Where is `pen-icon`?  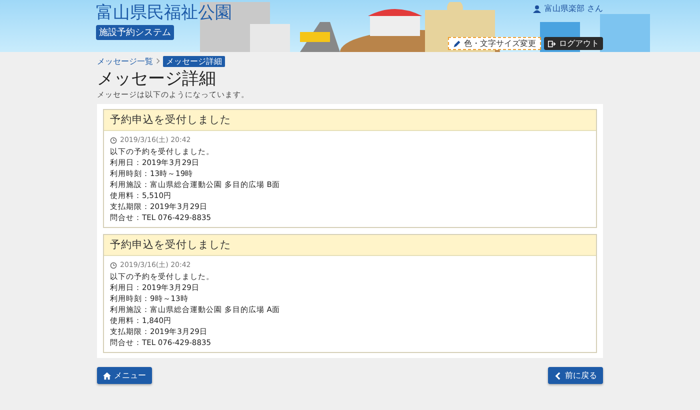 pen-icon is located at coordinates (457, 44).